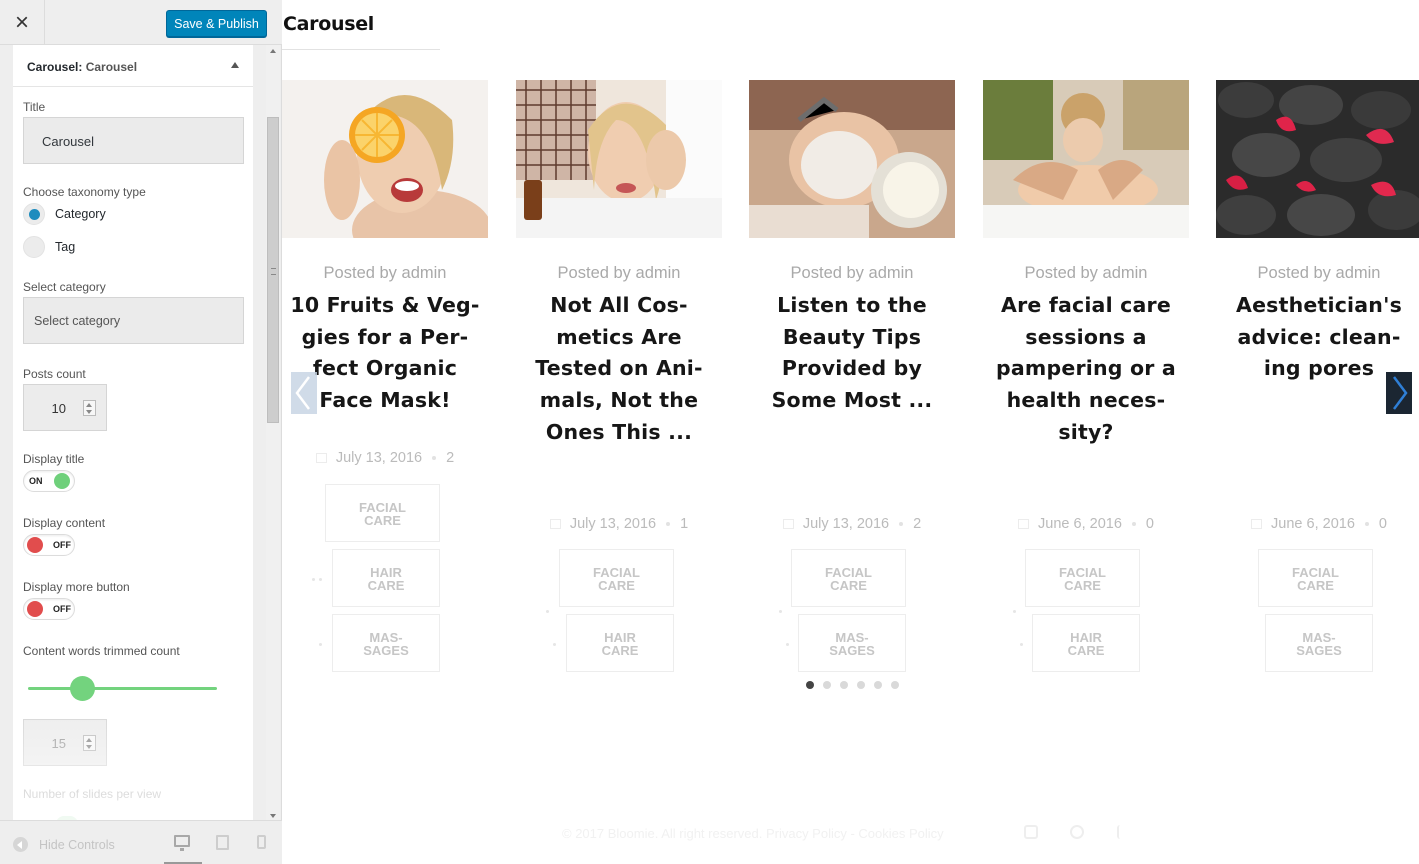 The image size is (1419, 864). Describe the element at coordinates (49, 481) in the screenshot. I see `display-title-toggle: ON` at that location.